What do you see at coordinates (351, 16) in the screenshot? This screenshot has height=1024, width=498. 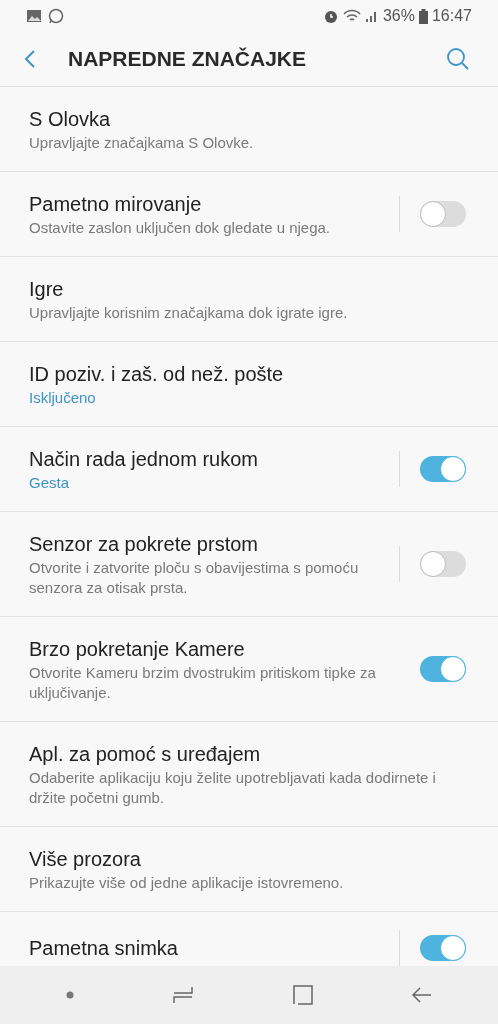 I see `wifi-icon` at bounding box center [351, 16].